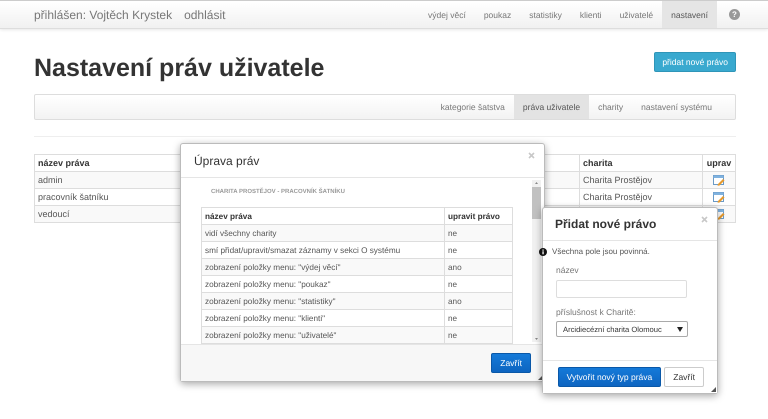 This screenshot has width=768, height=419. What do you see at coordinates (323, 216) in the screenshot?
I see `column-header: název práva` at bounding box center [323, 216].